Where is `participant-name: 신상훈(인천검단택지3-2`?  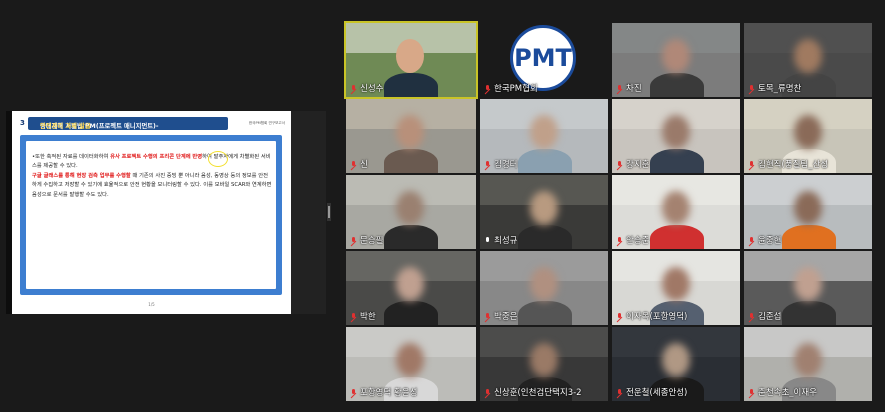
participant-name: 신상훈(인천검단택지3-2 is located at coordinates (533, 392).